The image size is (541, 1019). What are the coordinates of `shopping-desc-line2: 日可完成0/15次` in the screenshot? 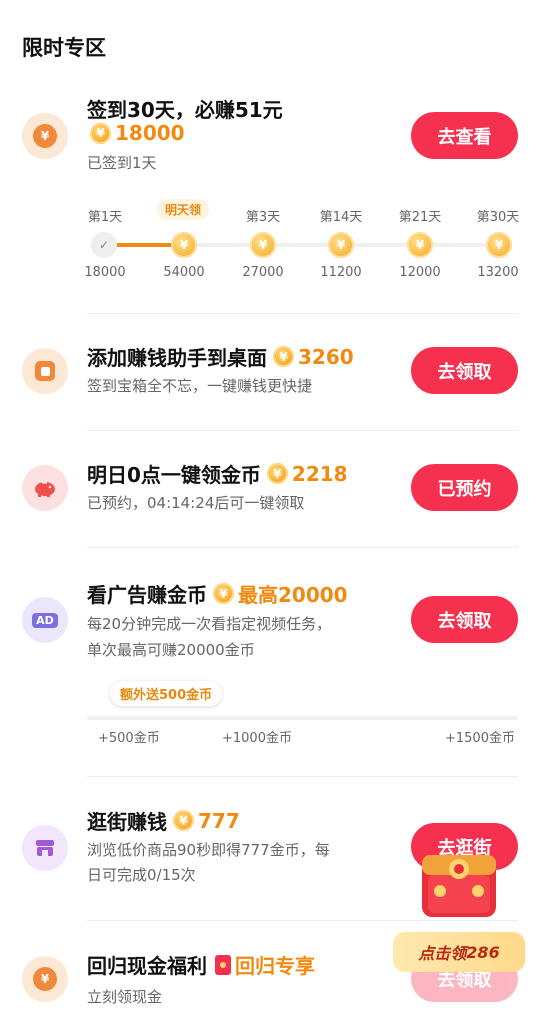 It's located at (141, 875).